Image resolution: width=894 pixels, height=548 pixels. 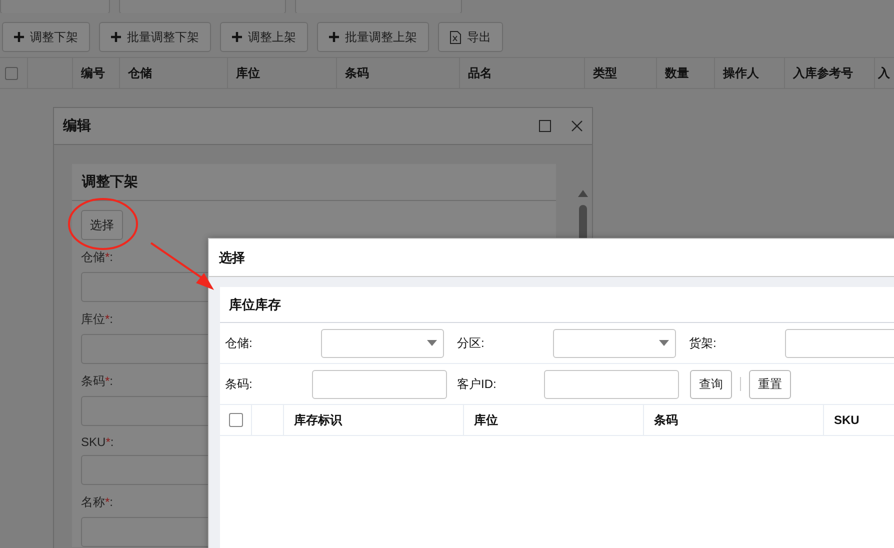 I want to click on annotation-circle, so click(x=103, y=224).